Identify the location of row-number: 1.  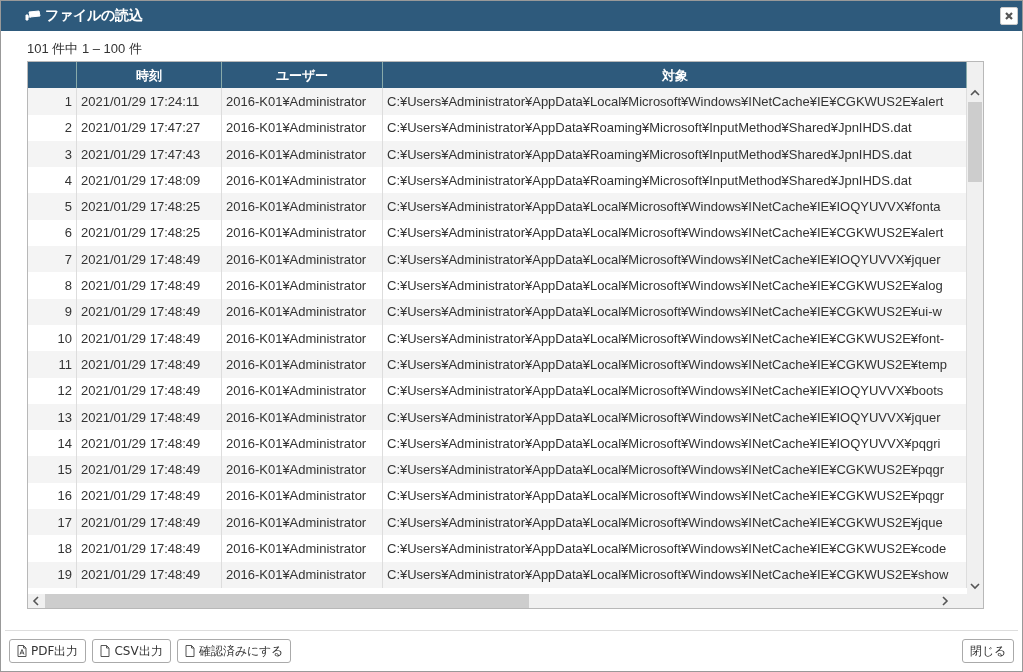
(52, 101).